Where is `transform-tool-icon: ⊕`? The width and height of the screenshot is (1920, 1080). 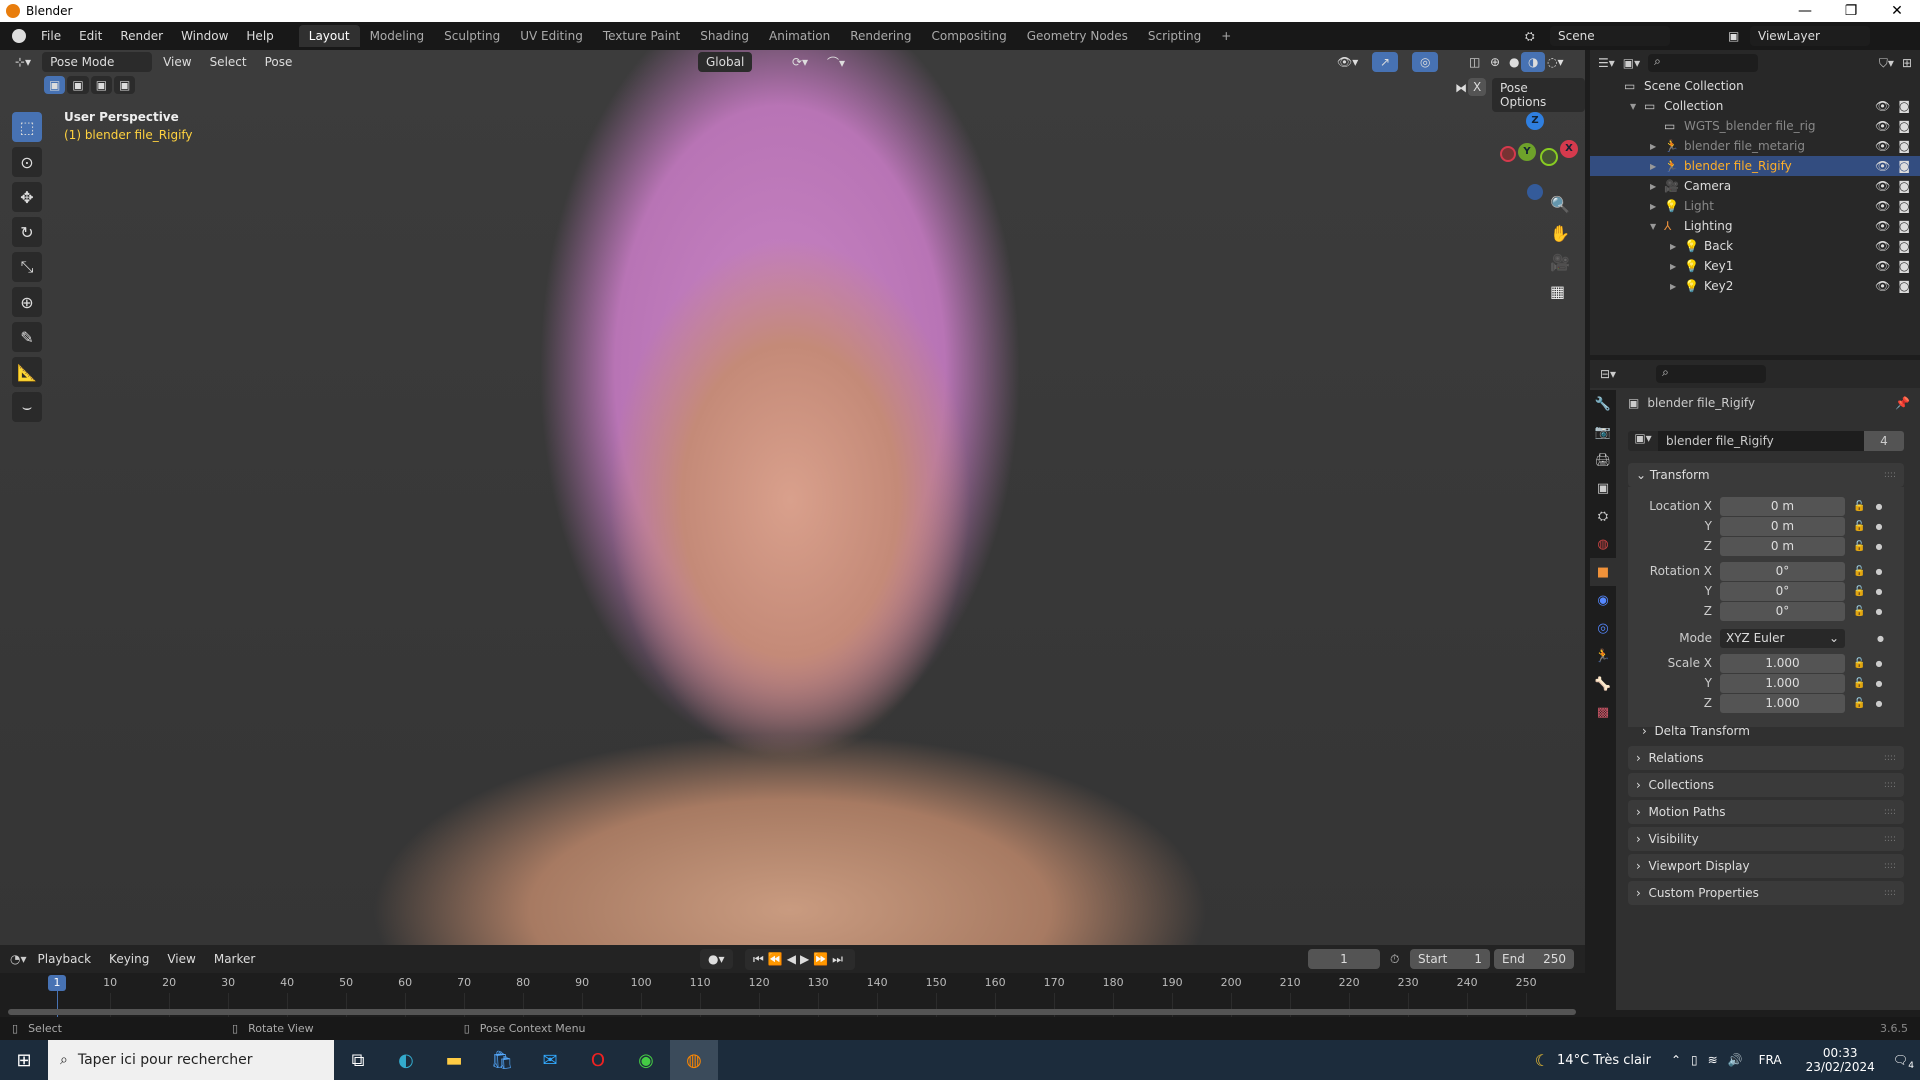 transform-tool-icon: ⊕ is located at coordinates (27, 302).